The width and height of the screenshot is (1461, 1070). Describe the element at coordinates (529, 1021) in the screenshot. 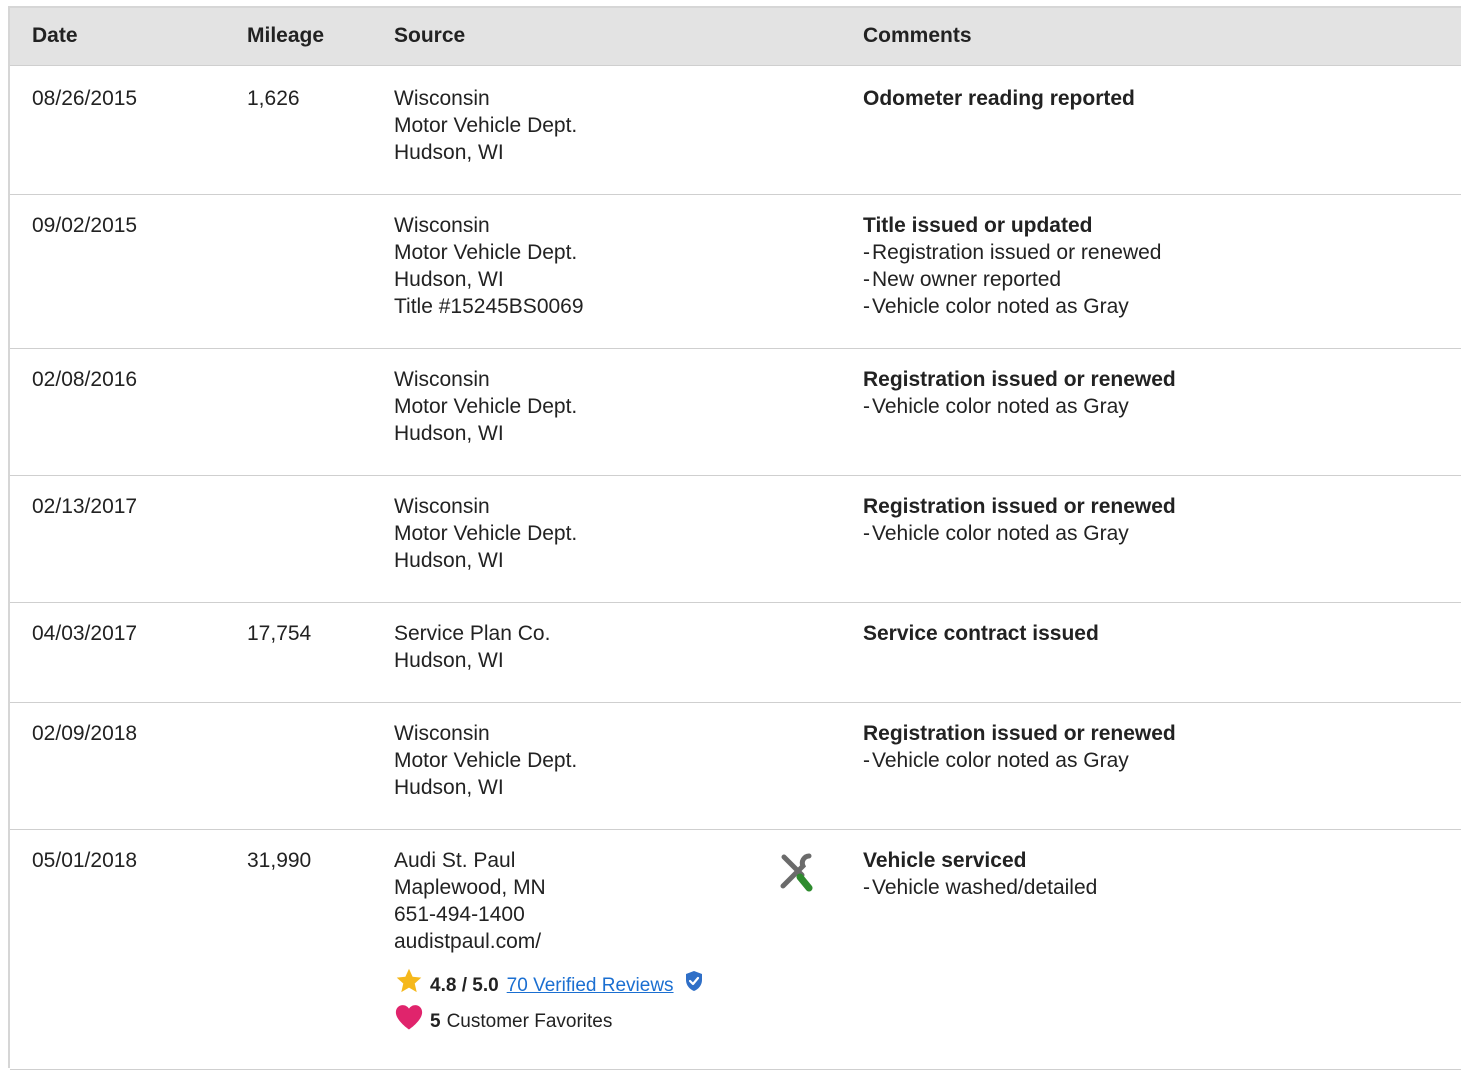

I see `favorites-label: Customer Favorites` at that location.